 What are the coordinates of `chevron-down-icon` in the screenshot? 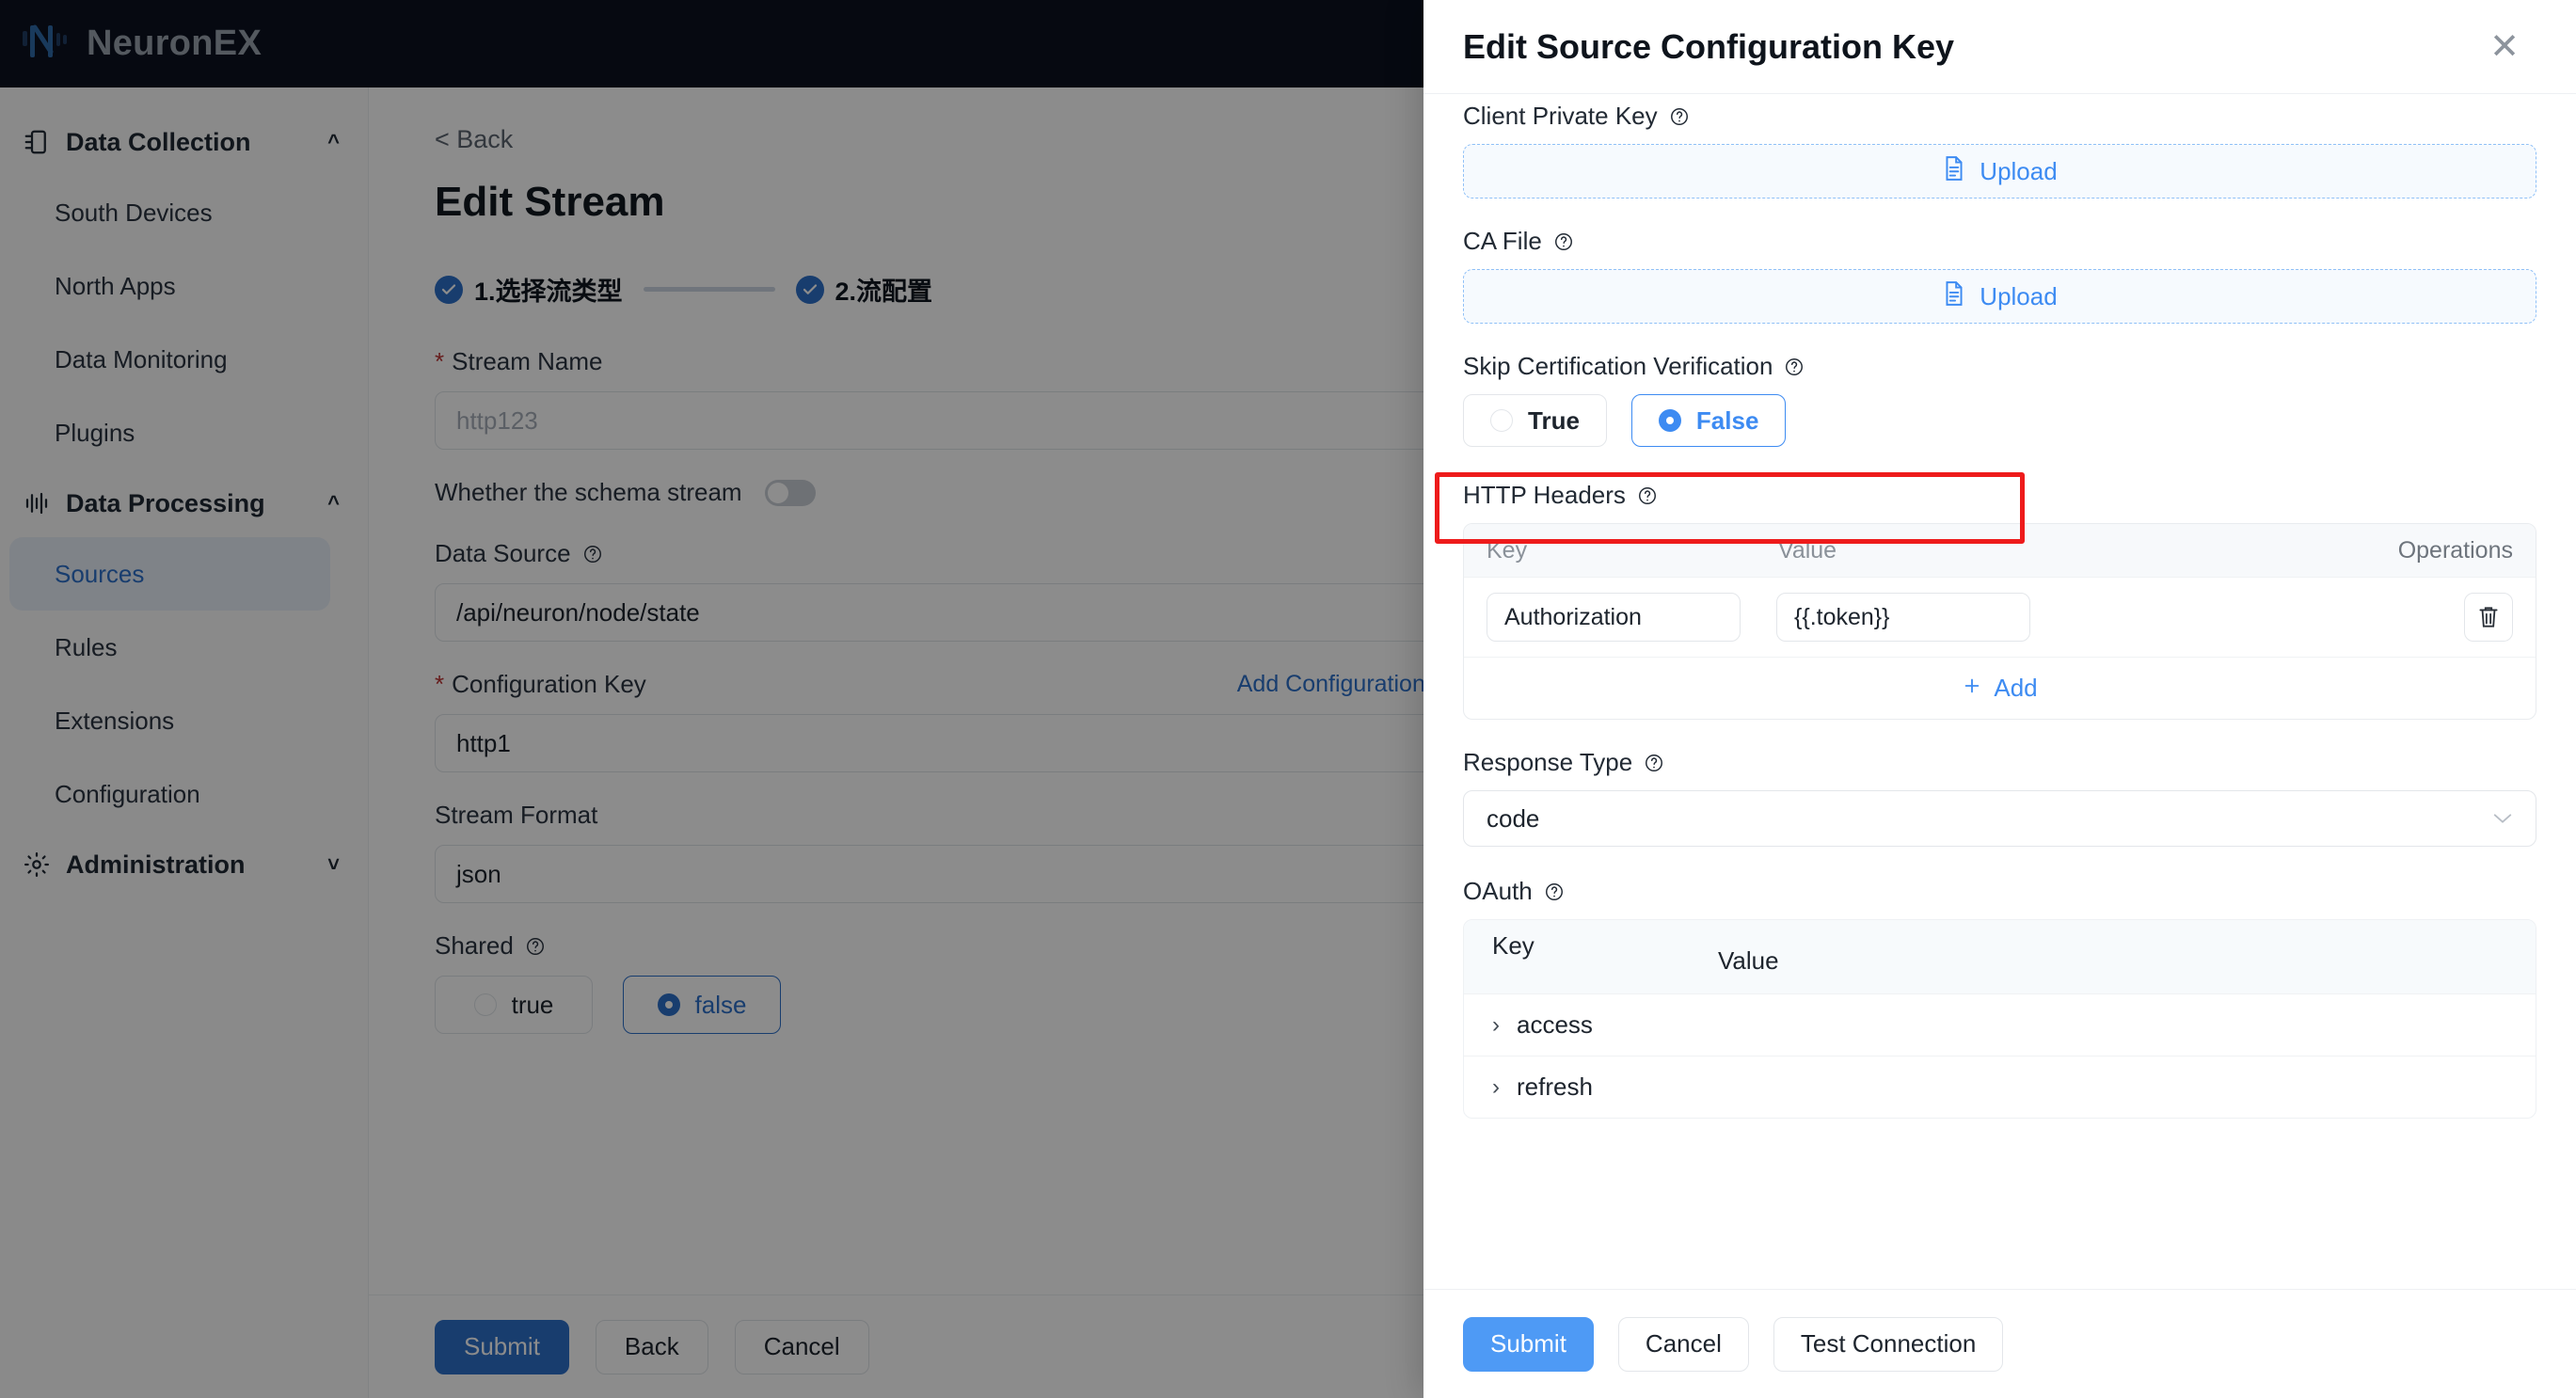 It's located at (2502, 818).